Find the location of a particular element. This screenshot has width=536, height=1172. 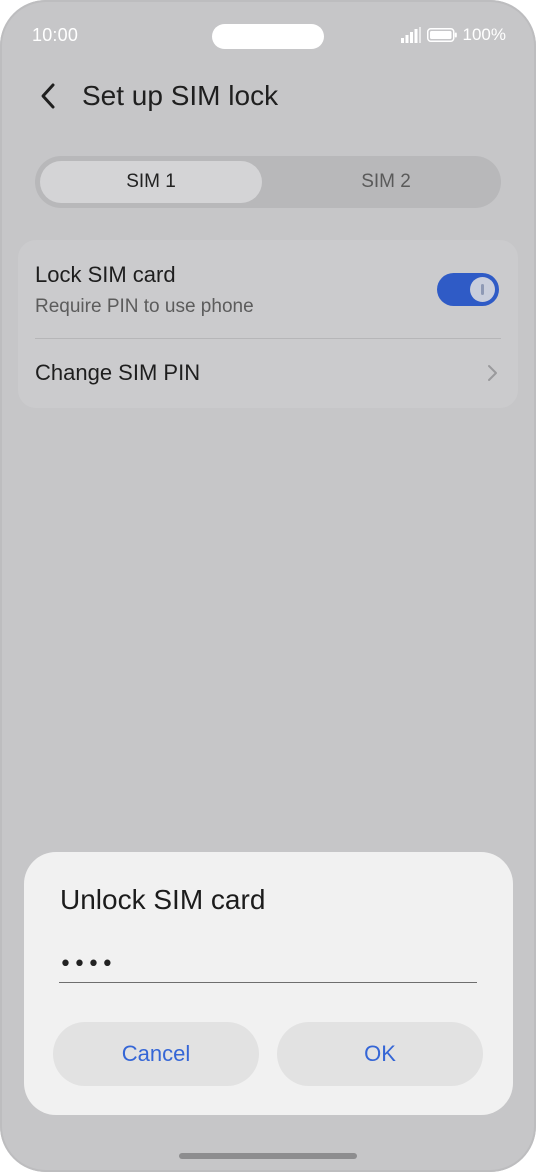

page-title: Set up SIM lock is located at coordinates (180, 95).